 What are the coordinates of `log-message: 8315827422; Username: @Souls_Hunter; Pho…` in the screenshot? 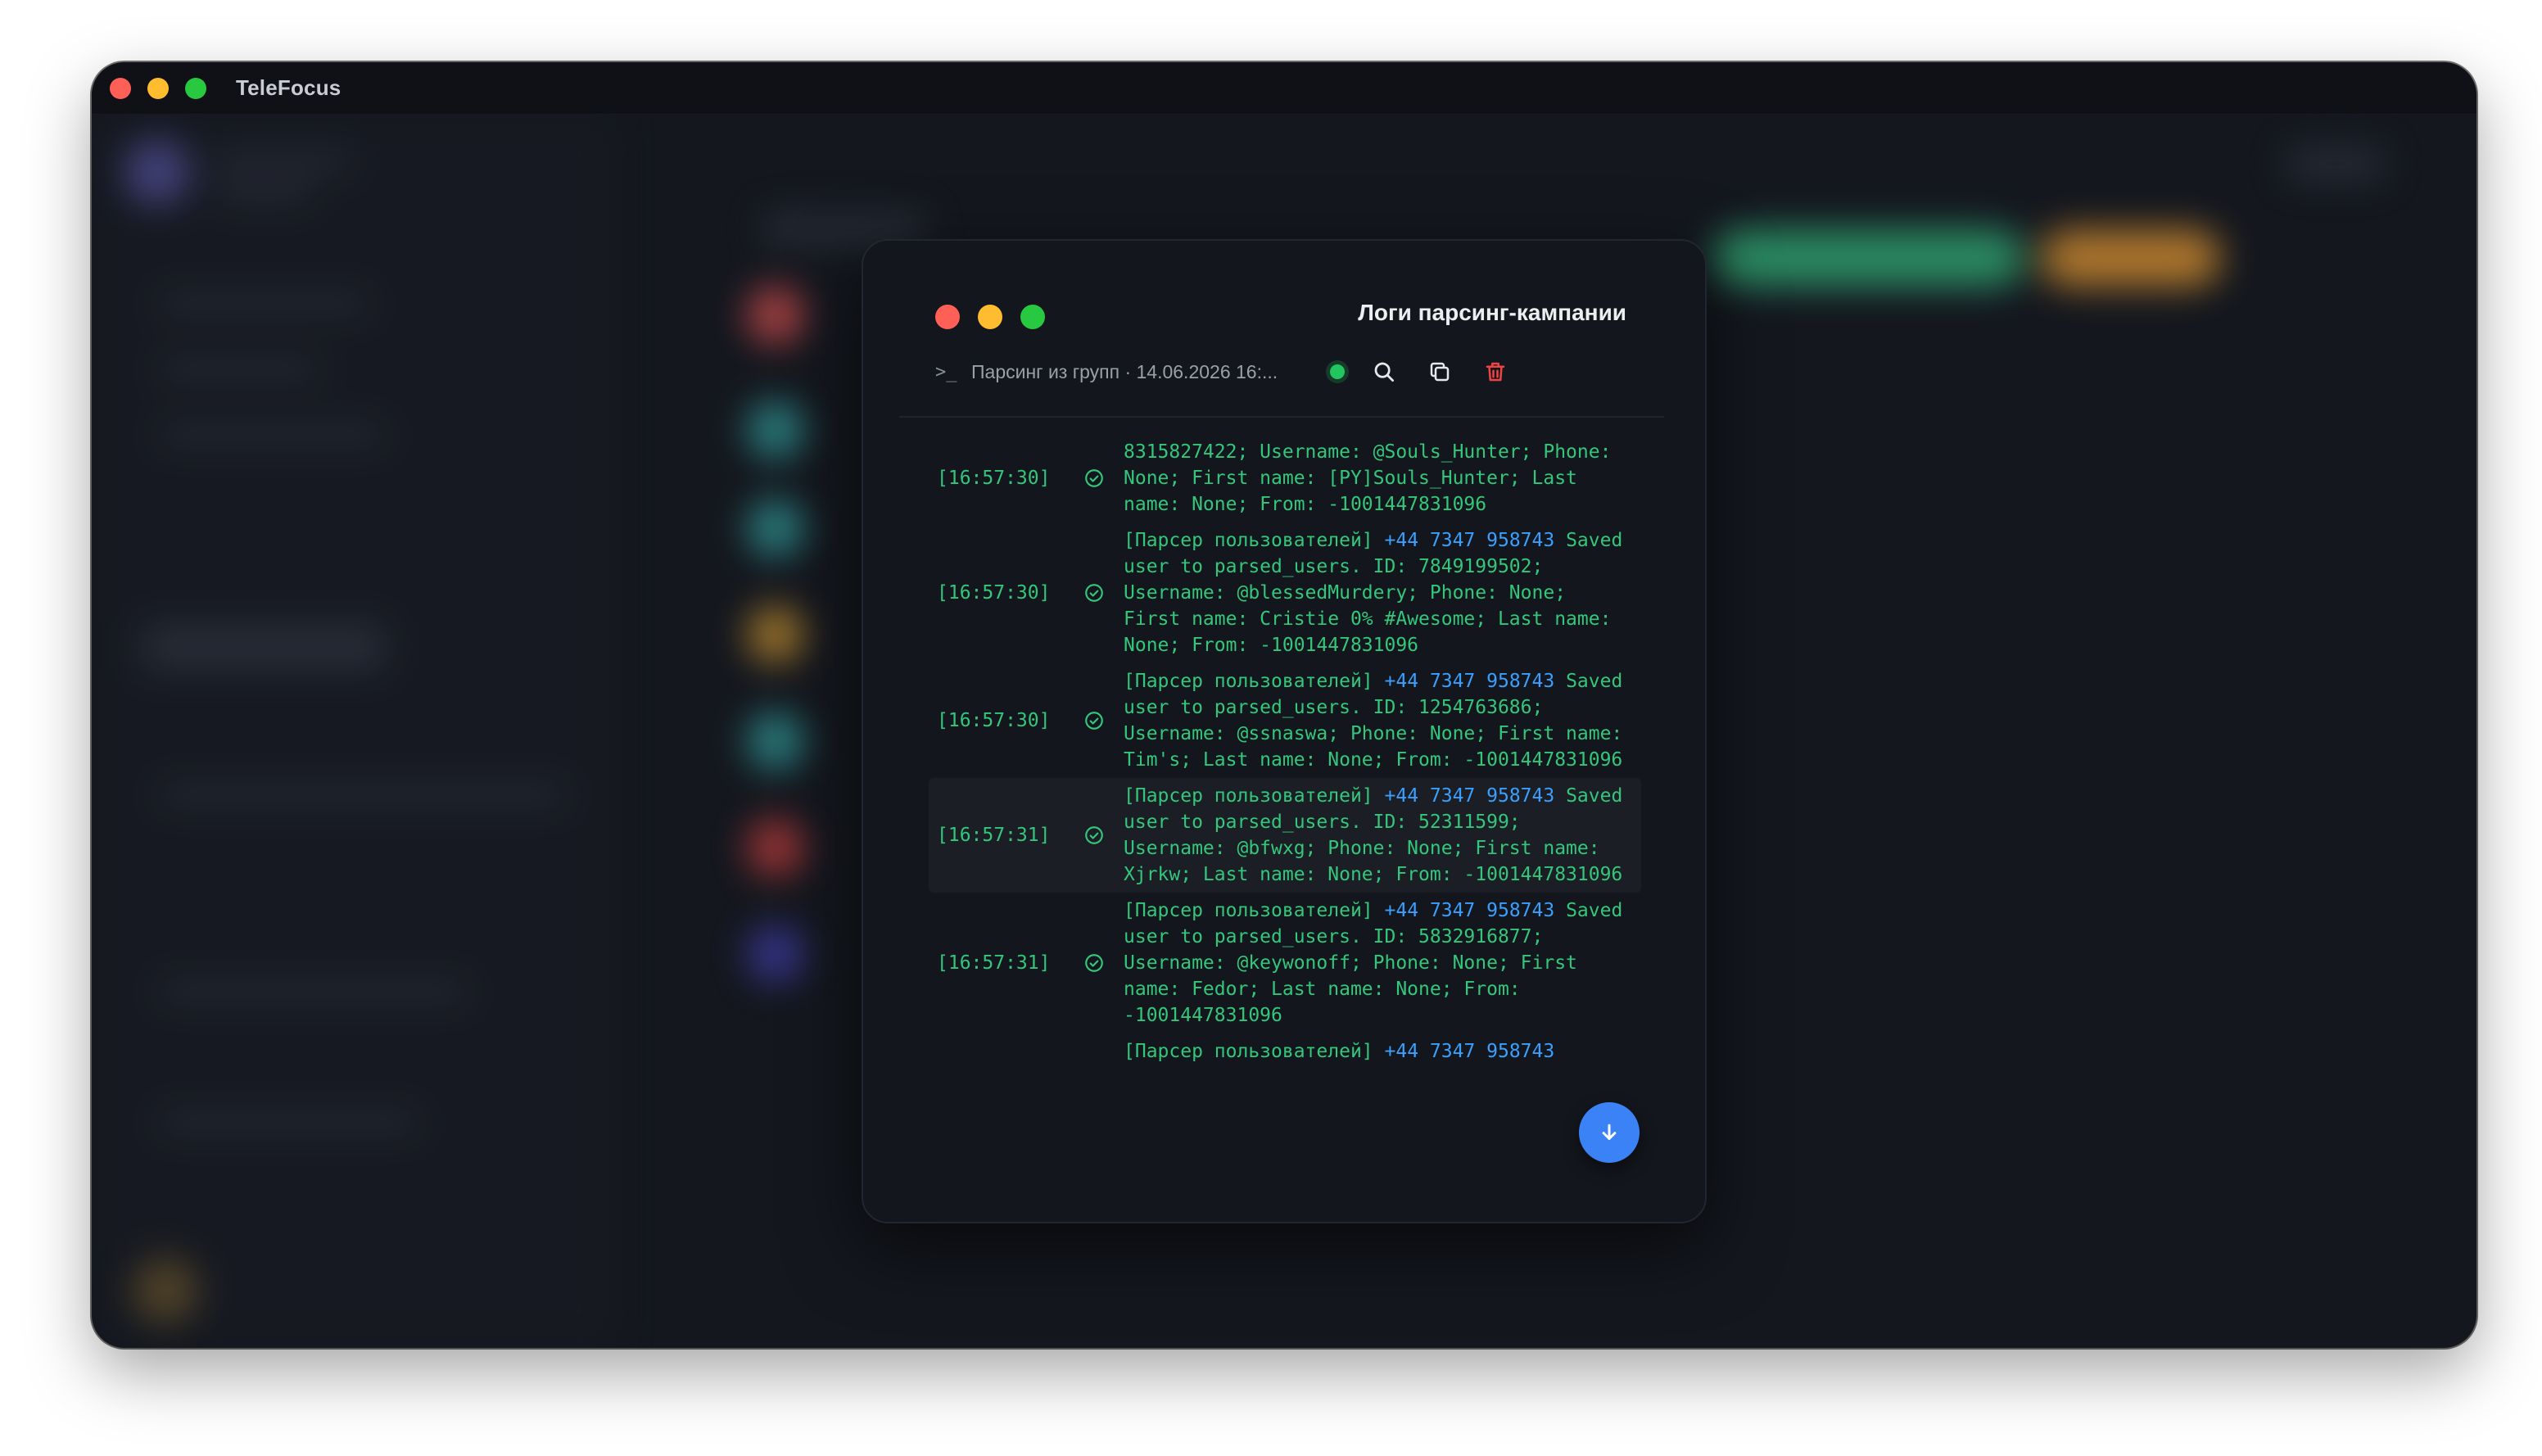 It's located at (1378, 478).